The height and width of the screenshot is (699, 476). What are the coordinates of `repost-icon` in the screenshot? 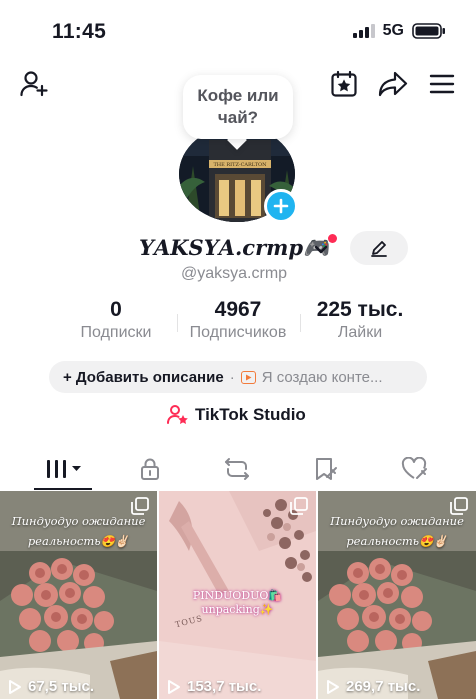 It's located at (237, 469).